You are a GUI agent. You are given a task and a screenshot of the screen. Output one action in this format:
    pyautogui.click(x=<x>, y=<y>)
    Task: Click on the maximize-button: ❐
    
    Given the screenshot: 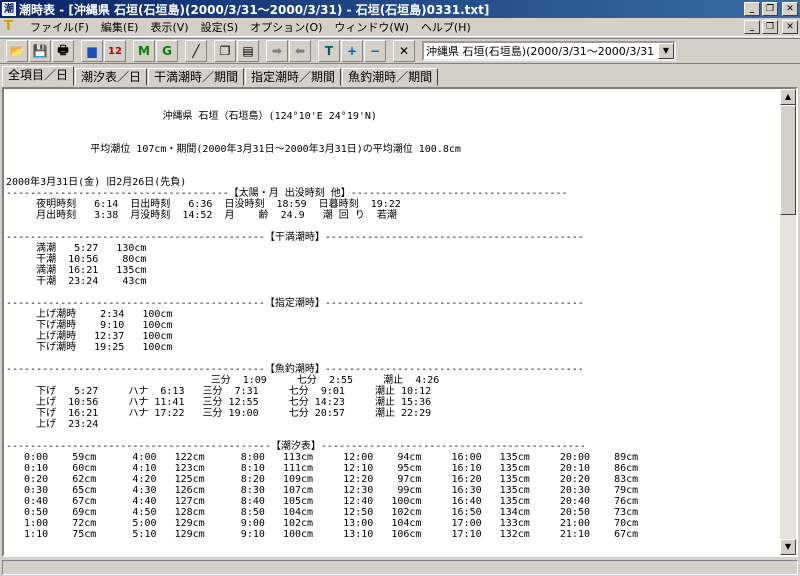 What is the action you would take?
    pyautogui.click(x=770, y=9)
    